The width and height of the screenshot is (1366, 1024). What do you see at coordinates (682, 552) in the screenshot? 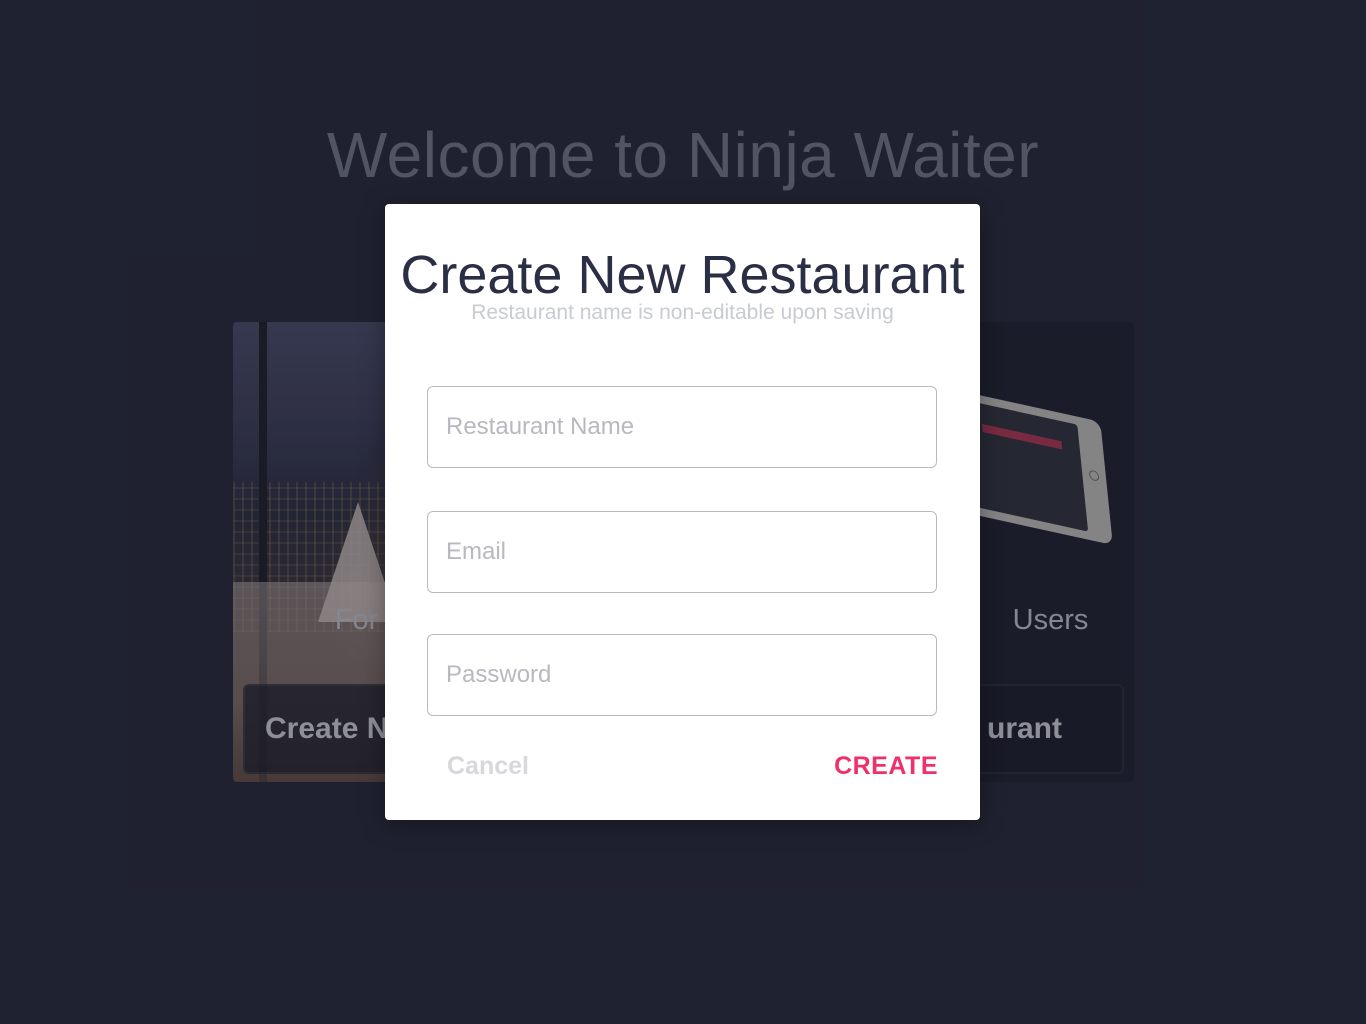
I see `email-input` at bounding box center [682, 552].